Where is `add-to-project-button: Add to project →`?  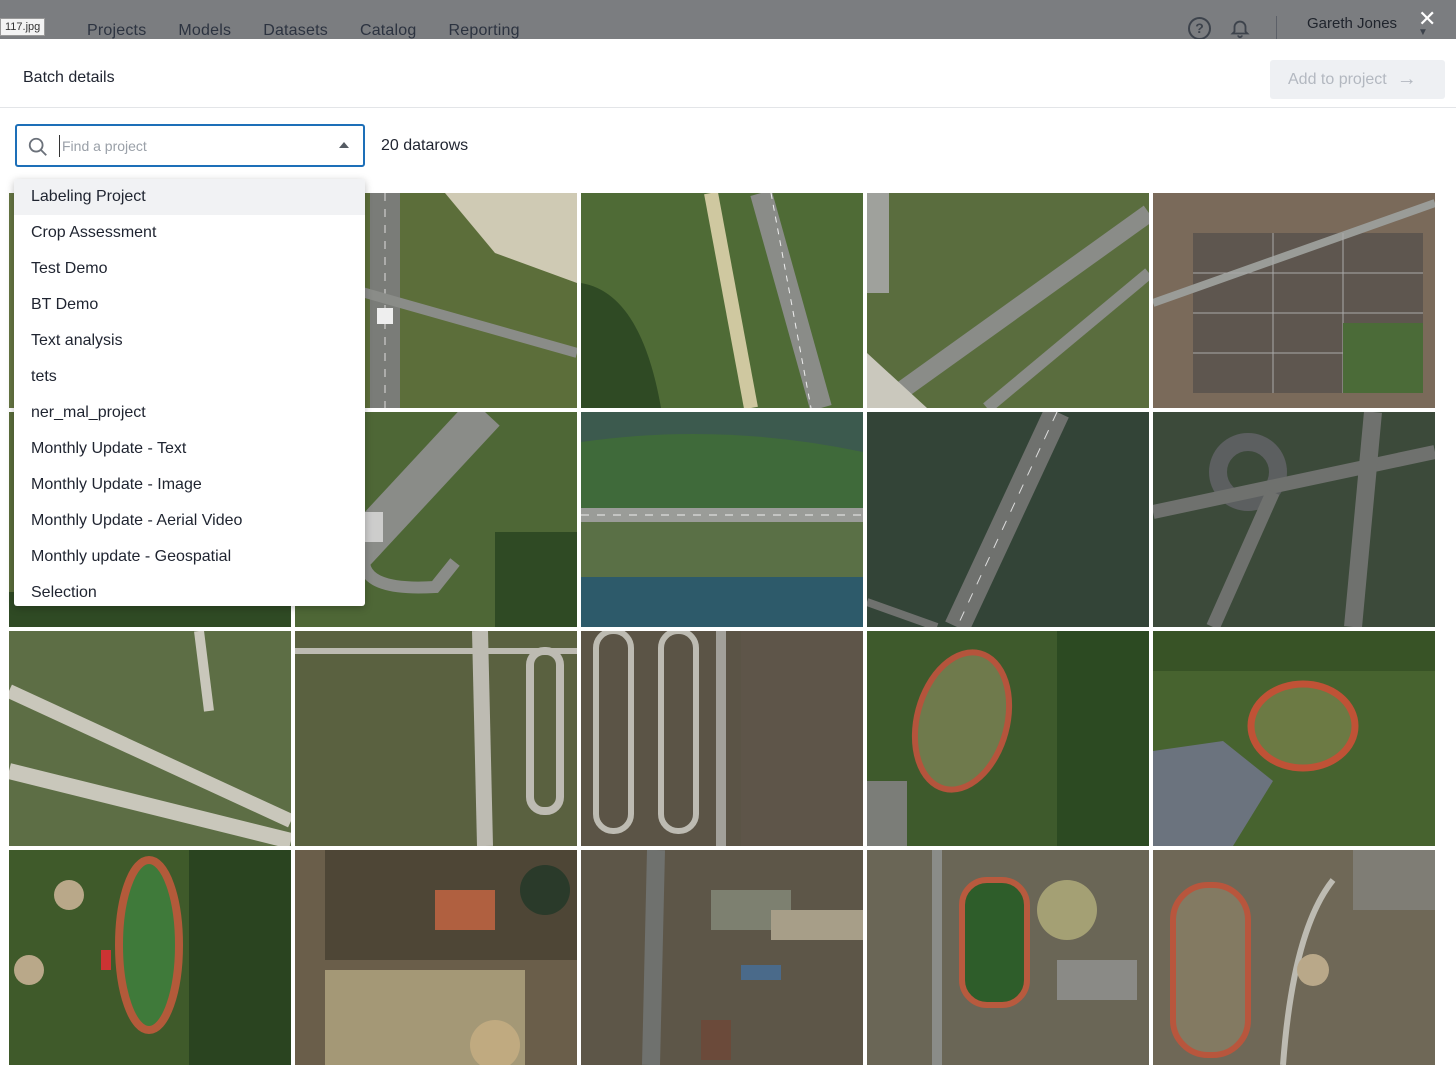
add-to-project-button: Add to project → is located at coordinates (1357, 79).